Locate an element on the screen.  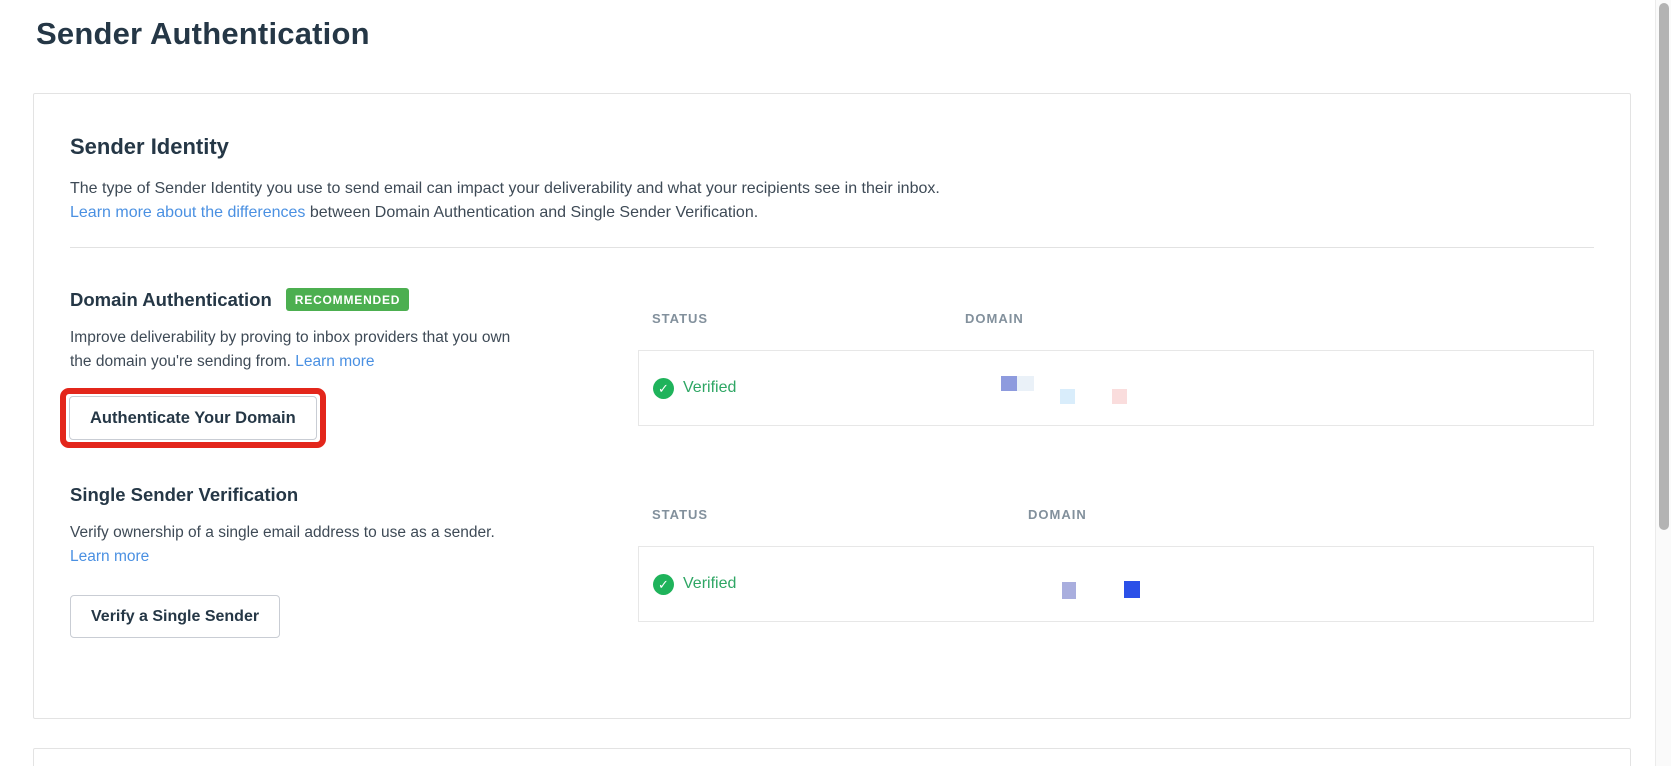
sender-identity-heading: Sender Identity is located at coordinates (149, 146).